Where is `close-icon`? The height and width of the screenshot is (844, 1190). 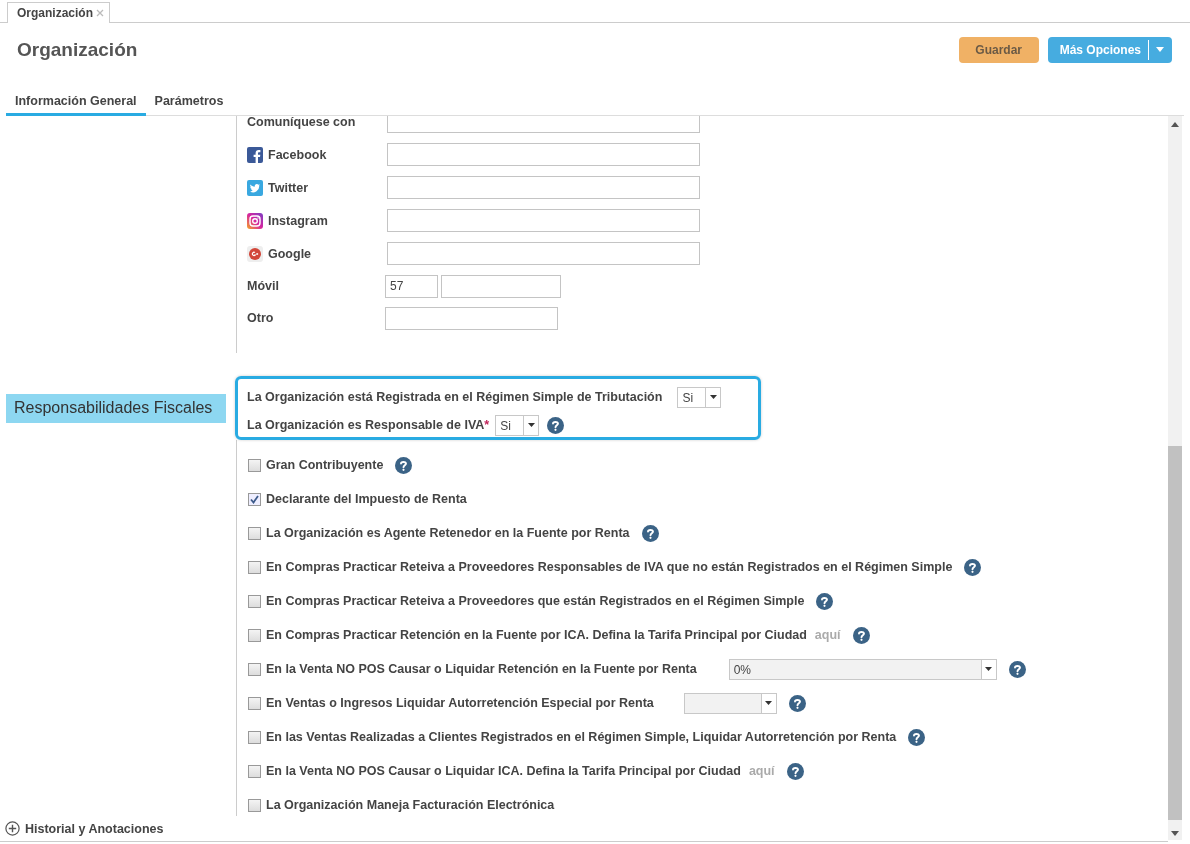
close-icon is located at coordinates (100, 13).